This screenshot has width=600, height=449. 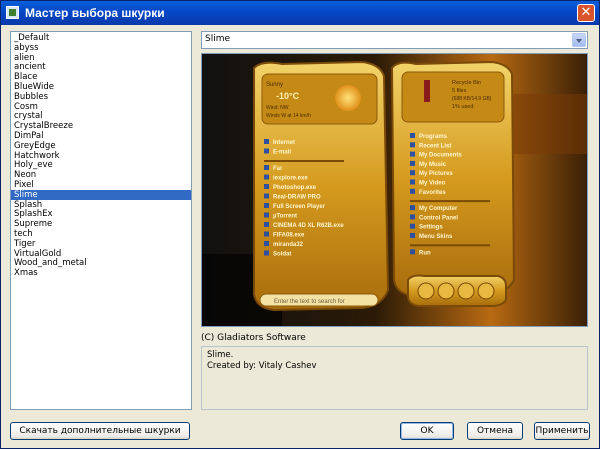 I want to click on skin-list-item: Tiger, so click(x=101, y=244).